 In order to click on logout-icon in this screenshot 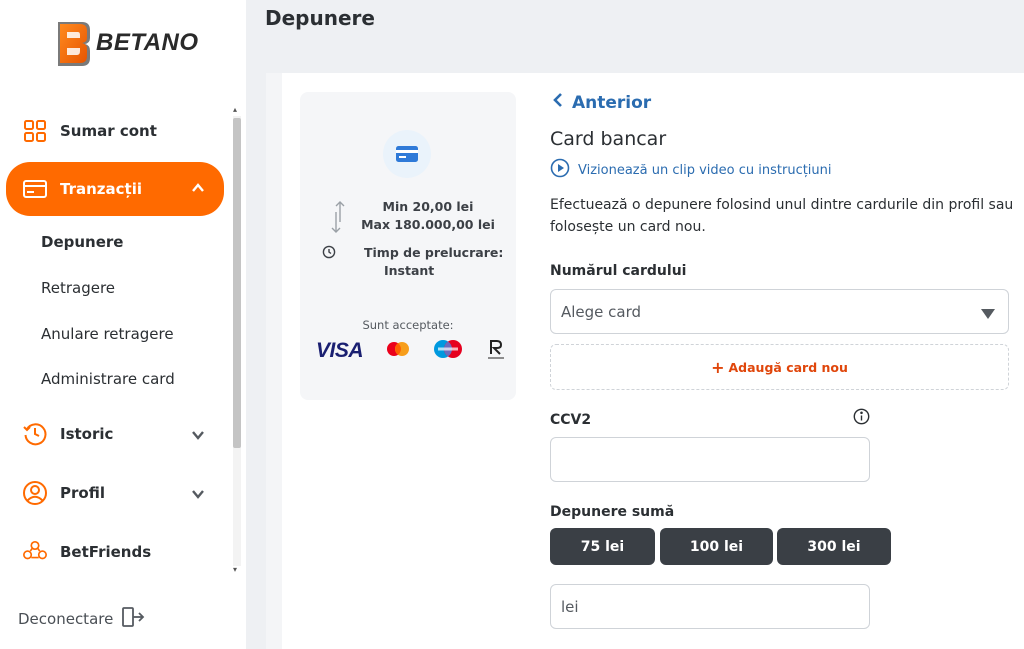, I will do `click(133, 619)`.